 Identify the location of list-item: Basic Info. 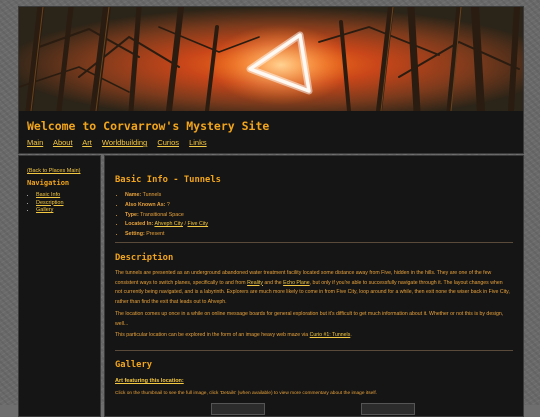
(50, 196).